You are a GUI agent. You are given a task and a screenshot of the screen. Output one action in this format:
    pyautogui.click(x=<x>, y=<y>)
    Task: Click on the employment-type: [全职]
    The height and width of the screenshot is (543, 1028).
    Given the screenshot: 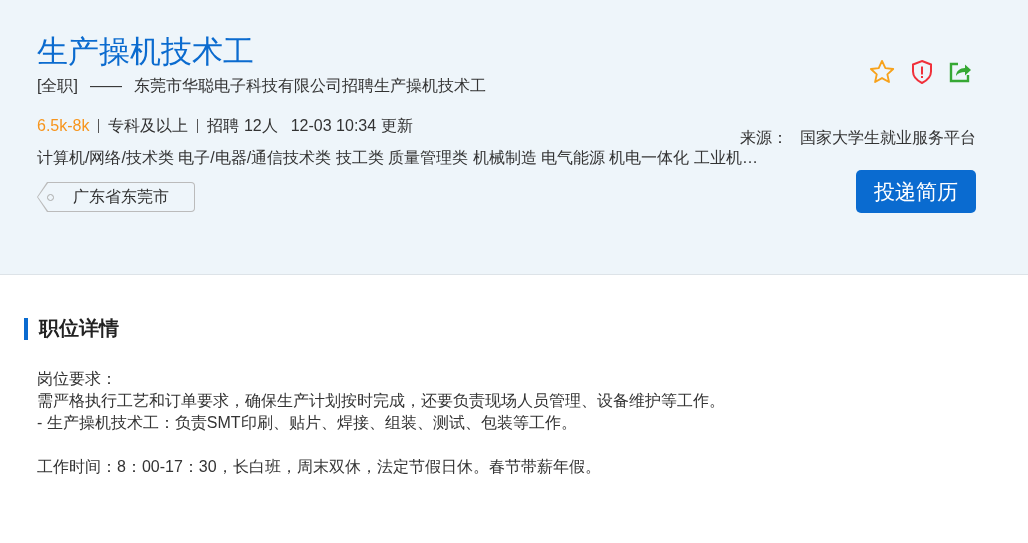 What is the action you would take?
    pyautogui.click(x=57, y=86)
    